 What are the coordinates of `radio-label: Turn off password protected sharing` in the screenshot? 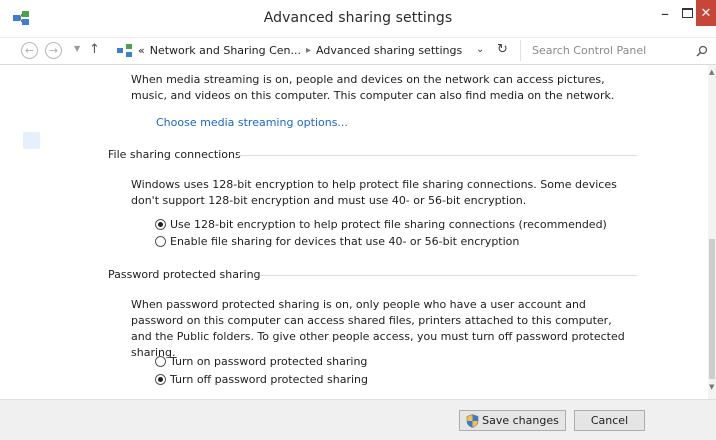 It's located at (269, 379).